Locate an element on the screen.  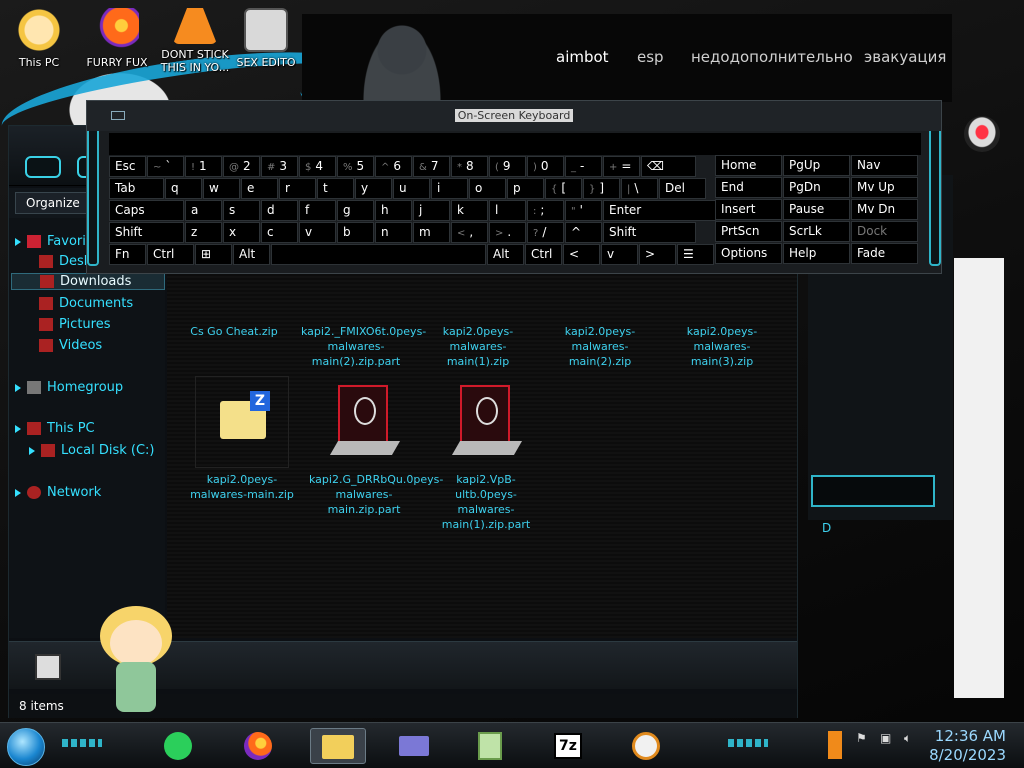
keyboard-key: Tab is located at coordinates (136, 188).